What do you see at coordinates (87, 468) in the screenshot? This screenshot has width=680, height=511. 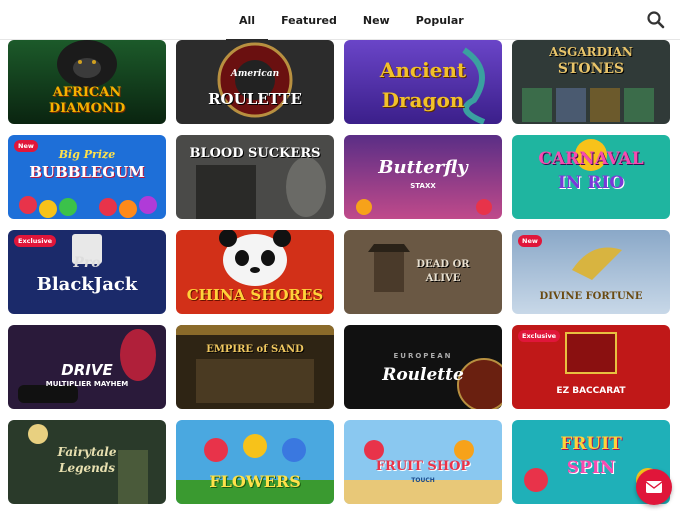 I see `game-subtitle: Legends` at bounding box center [87, 468].